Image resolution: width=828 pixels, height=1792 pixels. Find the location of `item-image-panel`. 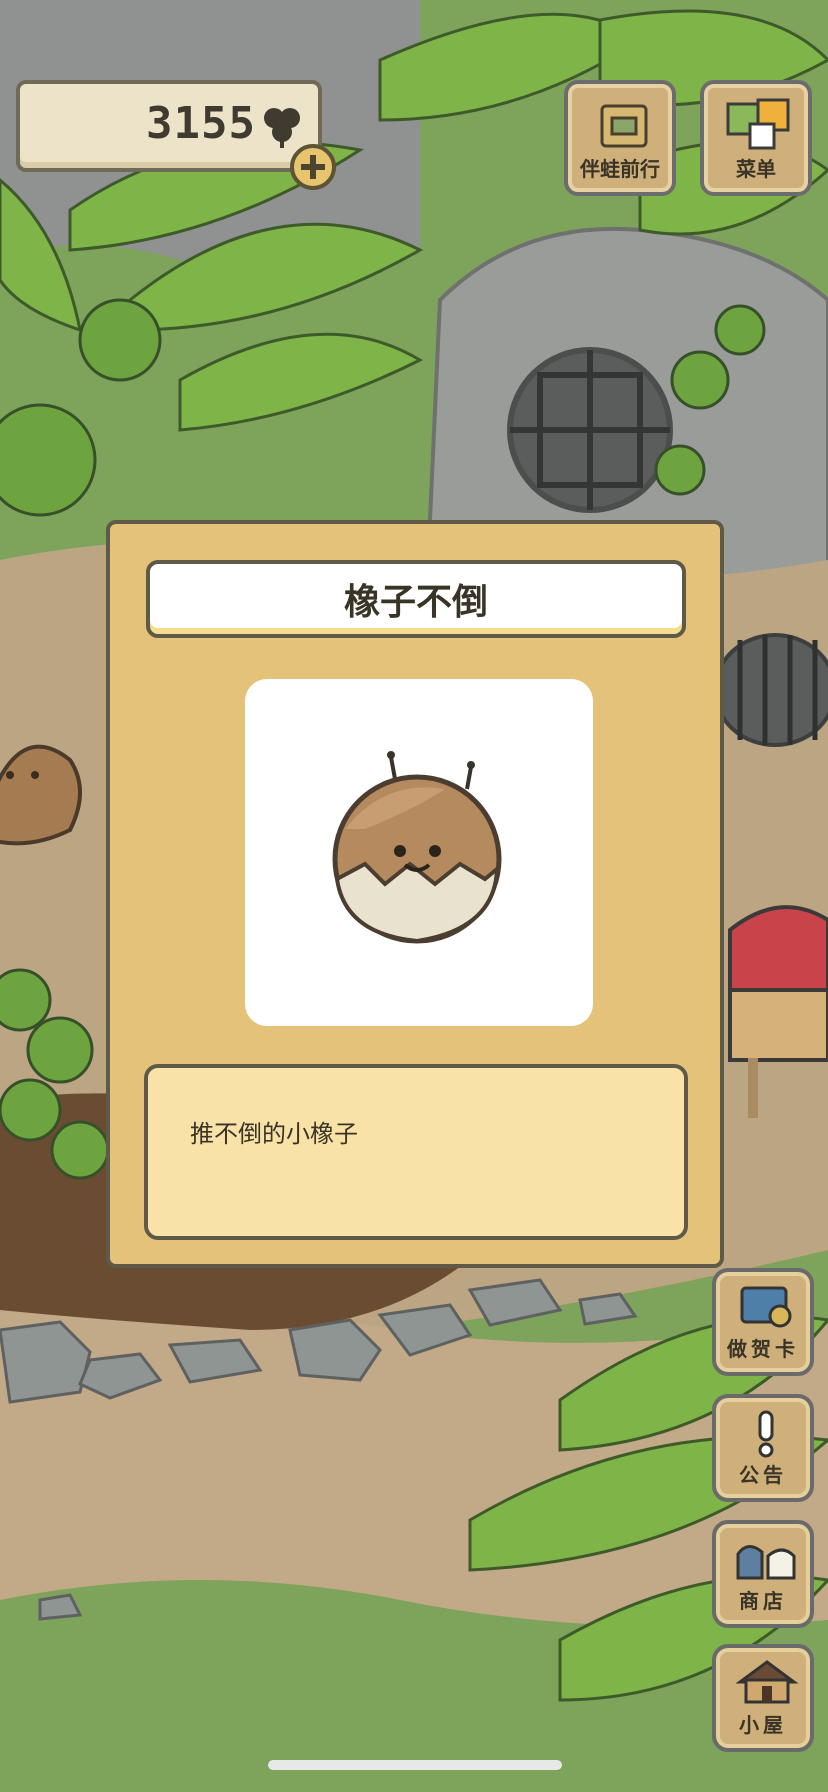

item-image-panel is located at coordinates (419, 852).